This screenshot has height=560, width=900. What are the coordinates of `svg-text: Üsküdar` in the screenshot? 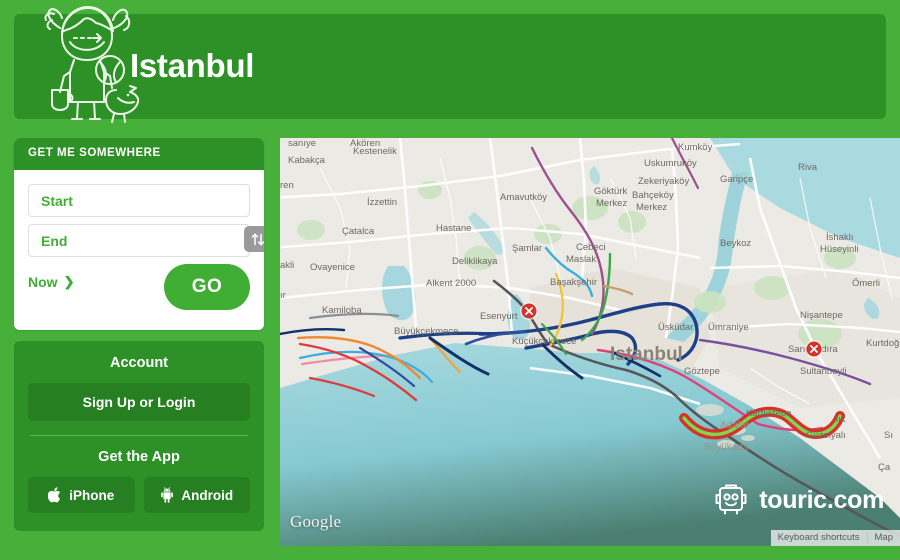 It's located at (675, 327).